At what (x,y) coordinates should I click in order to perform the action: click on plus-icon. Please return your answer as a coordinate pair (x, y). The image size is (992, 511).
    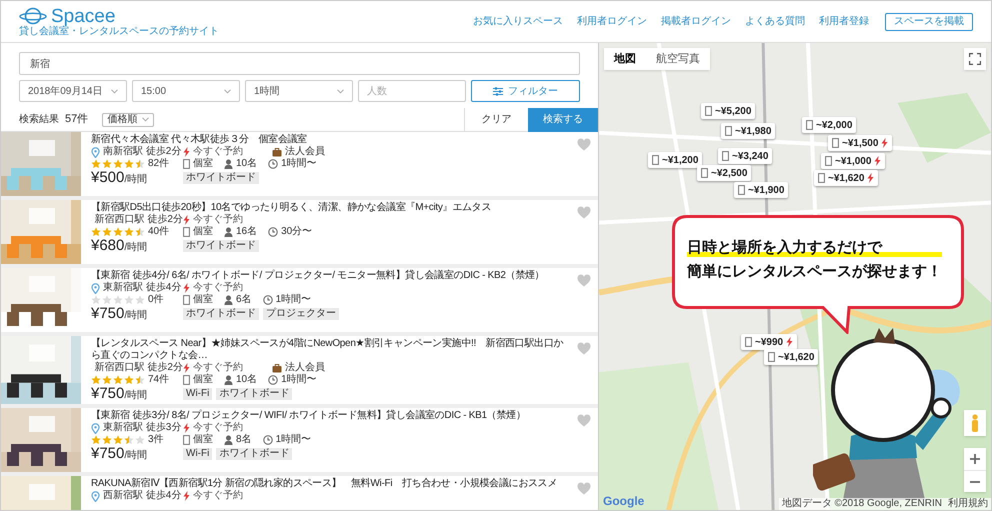
    Looking at the image, I should click on (975, 459).